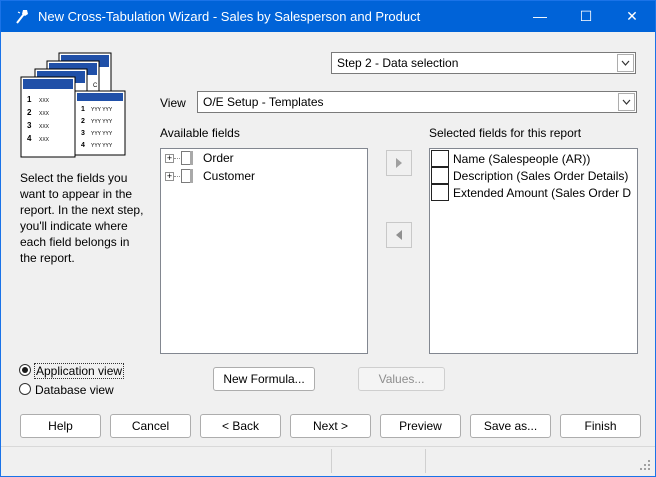 The image size is (656, 477). I want to click on database-view-label: Database view, so click(74, 390).